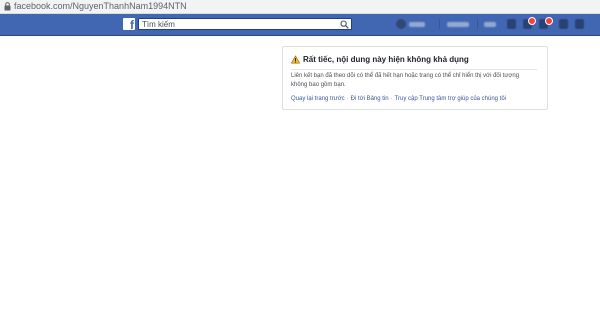 Image resolution: width=600 pixels, height=335 pixels. Describe the element at coordinates (490, 24) in the screenshot. I see `create-link` at that location.